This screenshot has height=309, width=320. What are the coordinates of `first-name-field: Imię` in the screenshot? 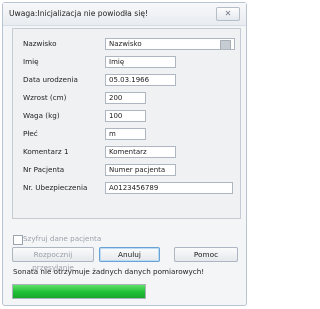 It's located at (140, 62).